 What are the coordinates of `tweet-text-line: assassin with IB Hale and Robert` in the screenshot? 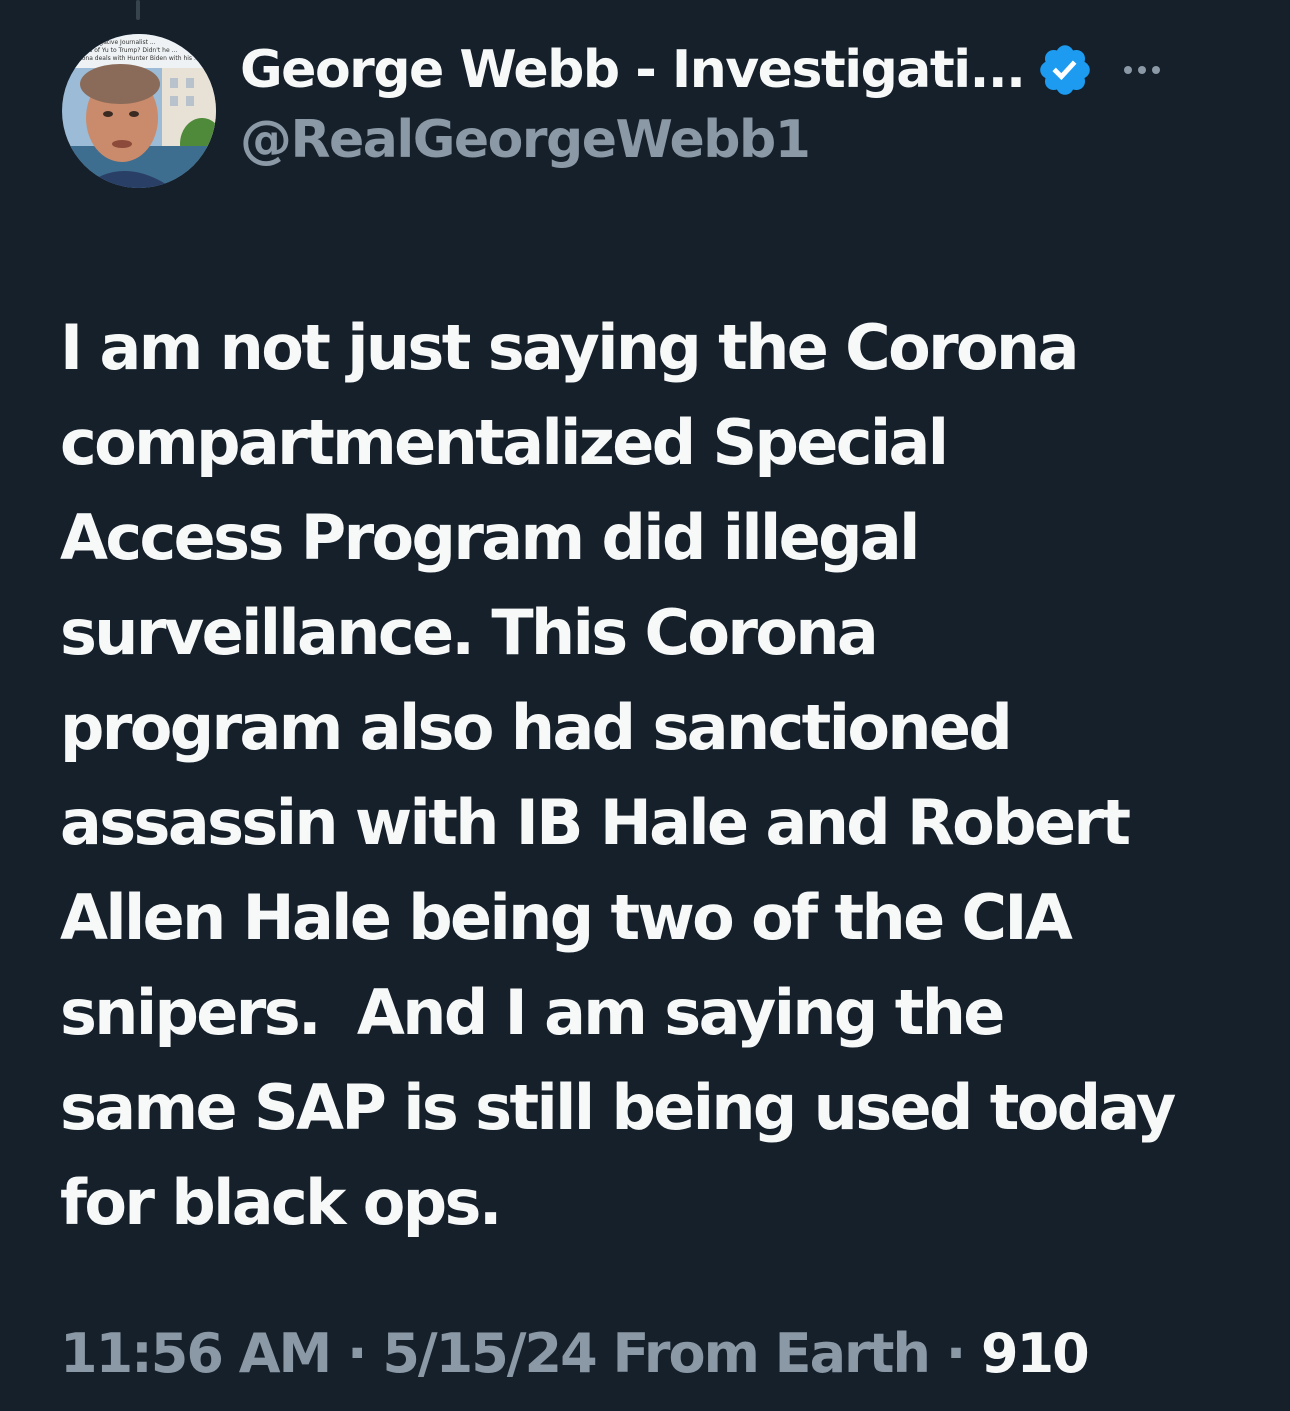 It's located at (595, 822).